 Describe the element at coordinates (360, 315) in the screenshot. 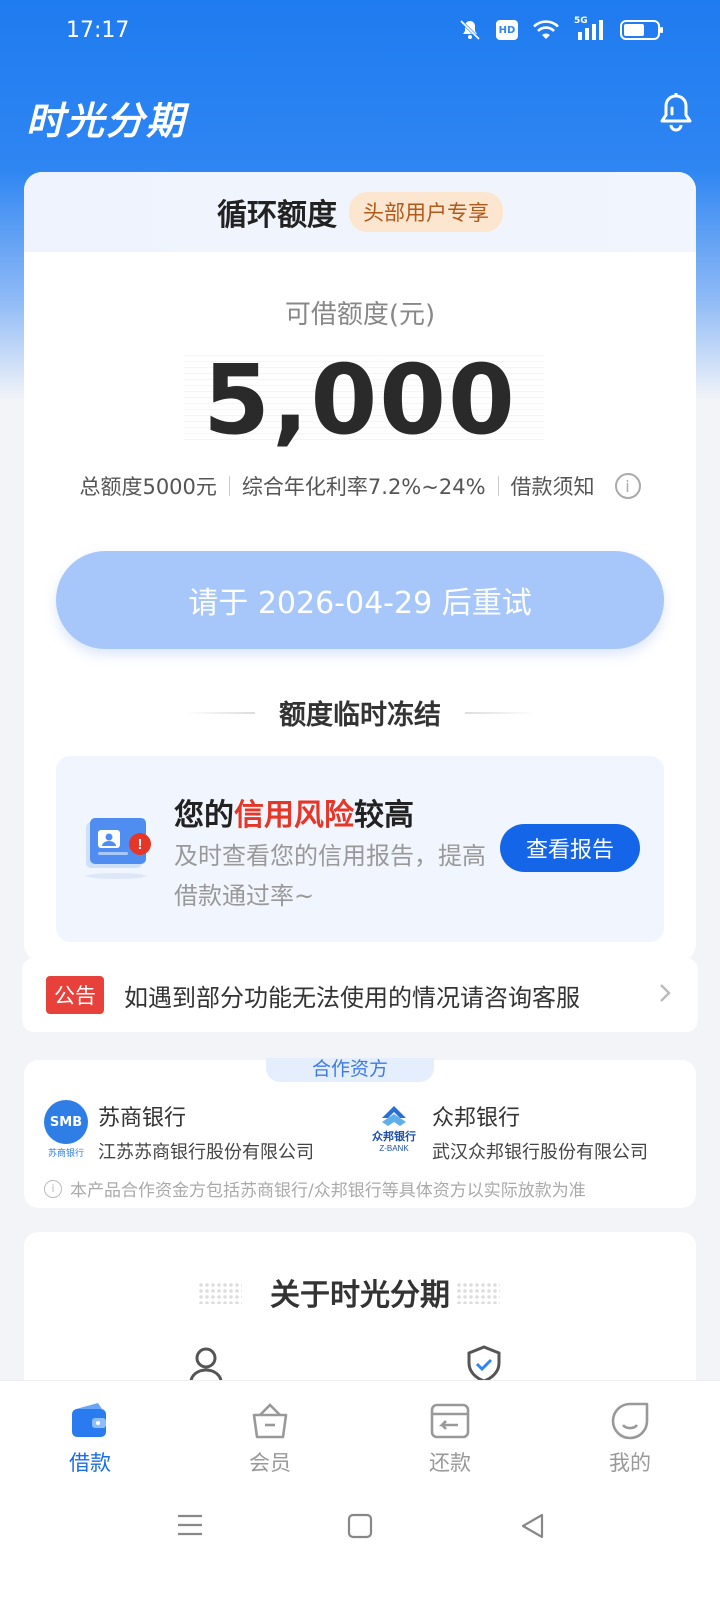

I see `amount-label: 可借额度(元)` at that location.